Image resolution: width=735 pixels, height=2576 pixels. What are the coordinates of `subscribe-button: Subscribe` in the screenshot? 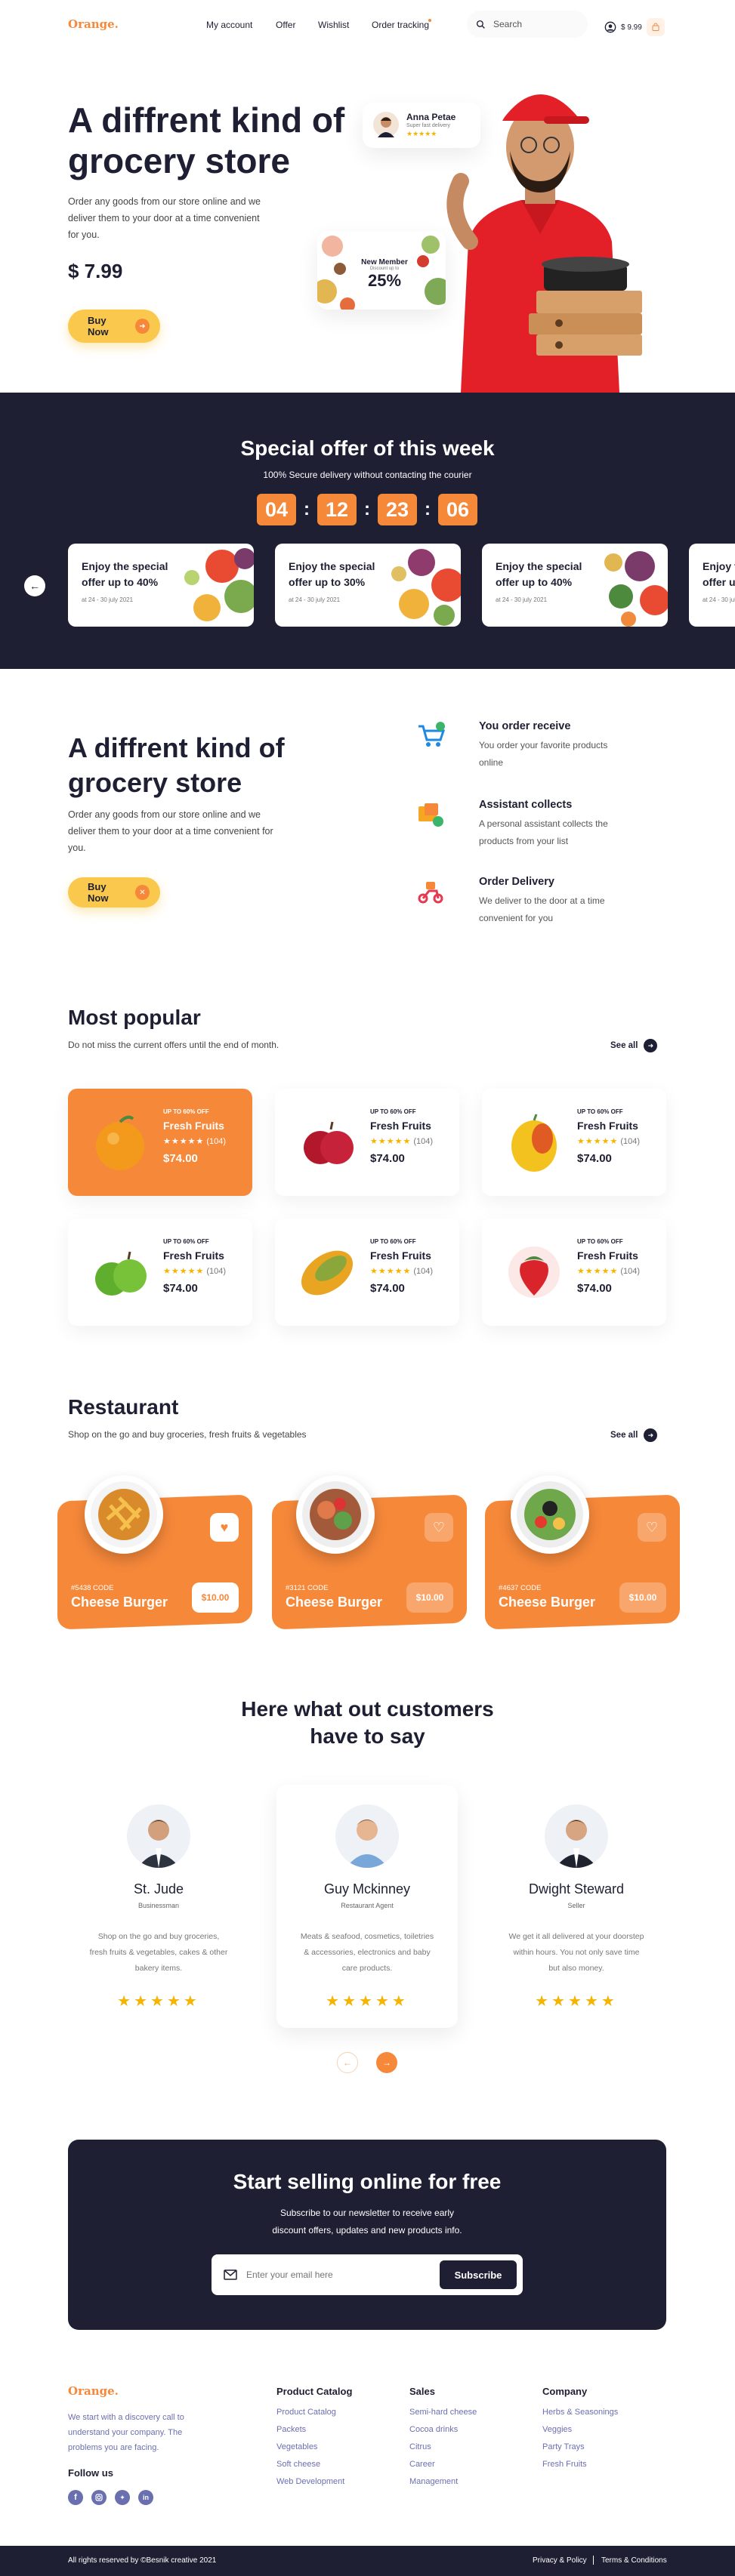 It's located at (478, 2274).